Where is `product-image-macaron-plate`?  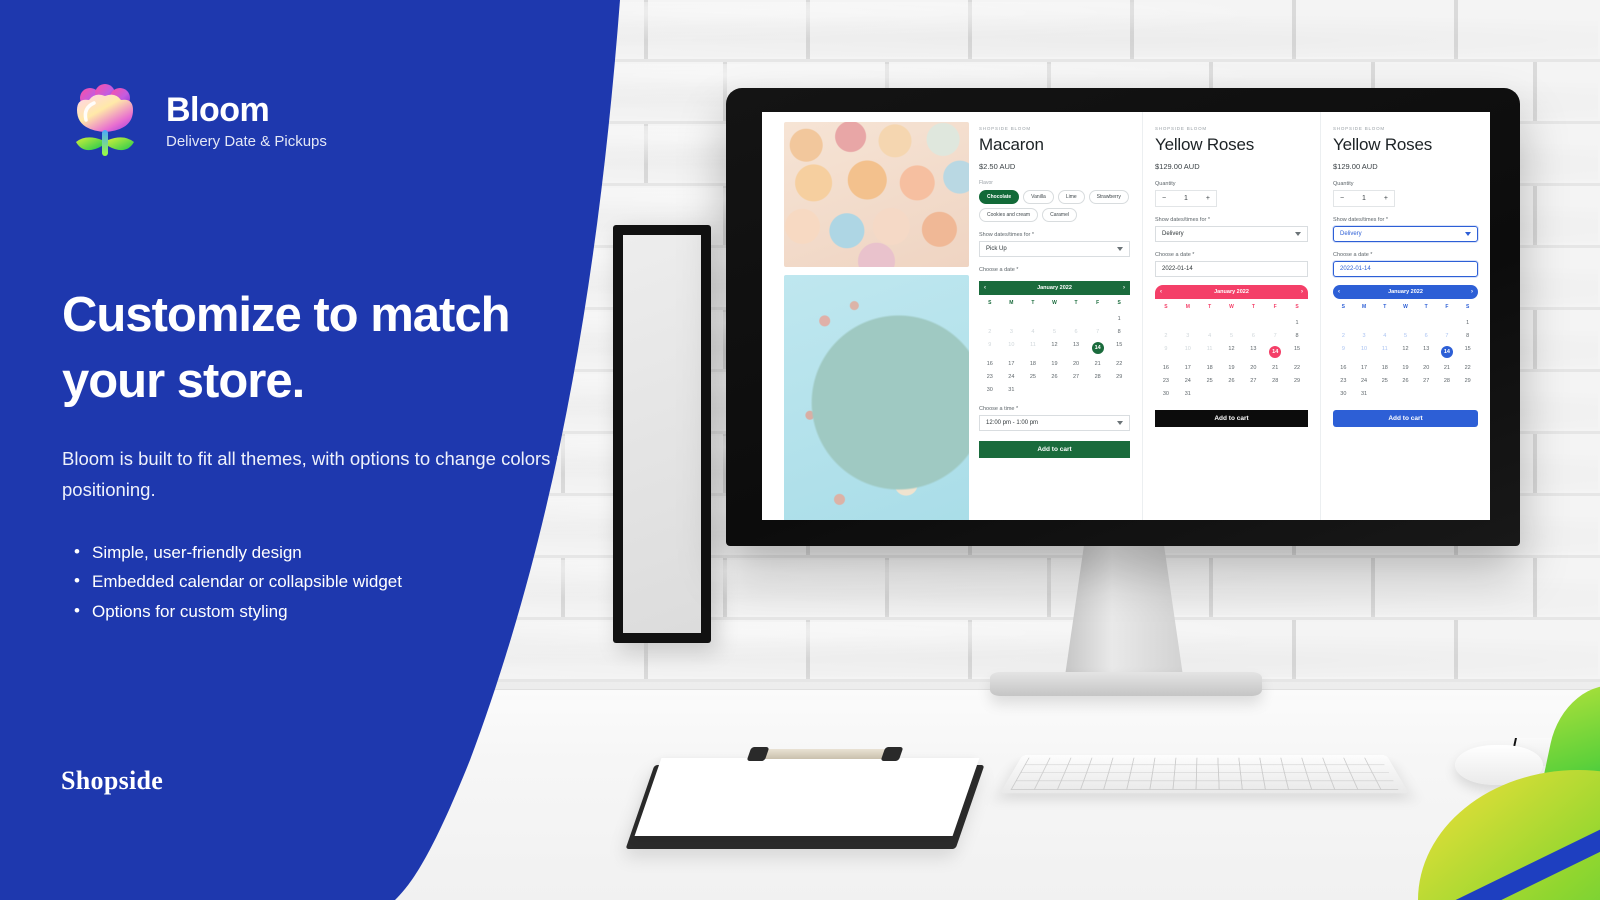
product-image-macaron-plate is located at coordinates (876, 397).